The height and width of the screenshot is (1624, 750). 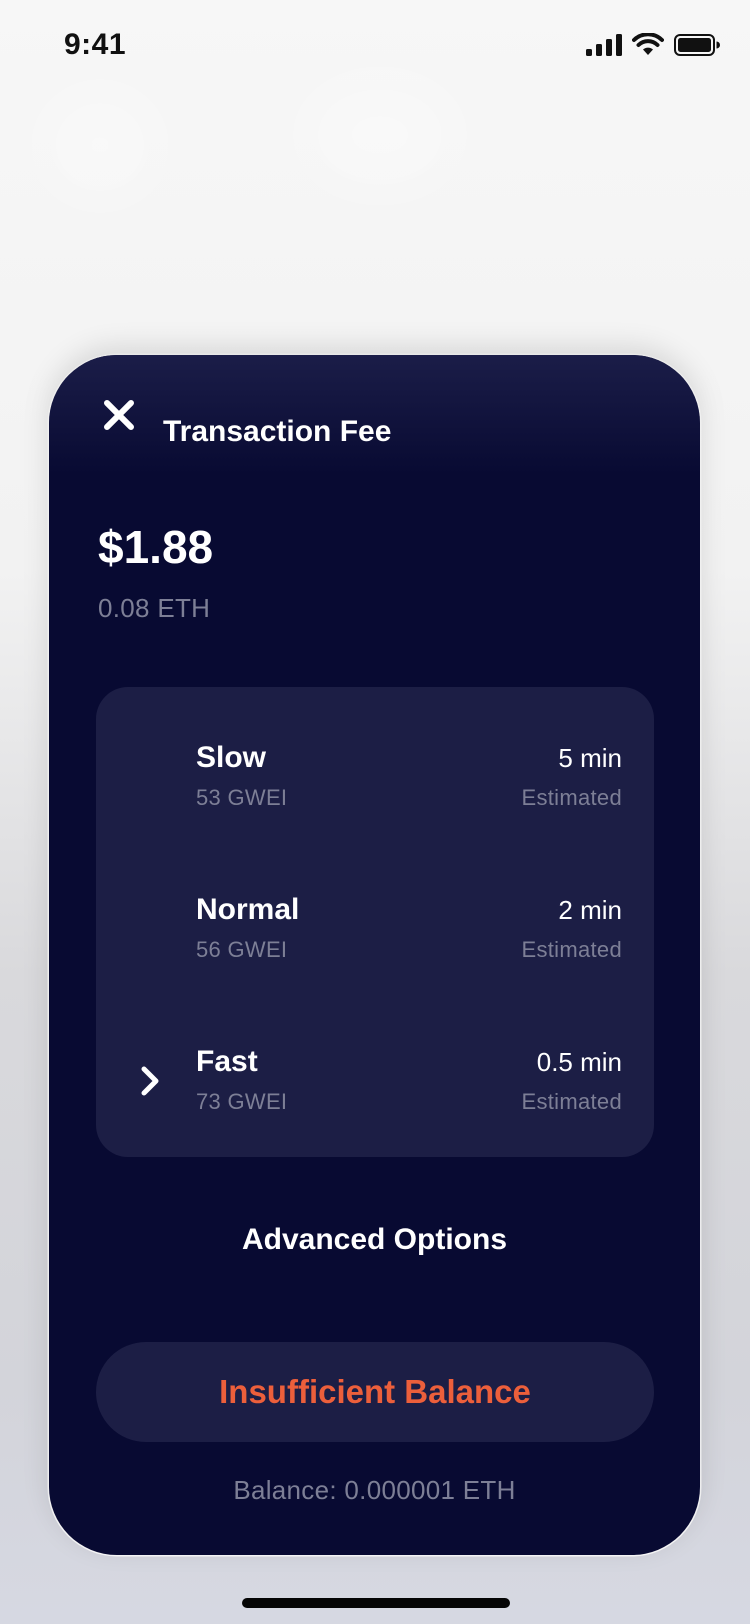 What do you see at coordinates (374, 1240) in the screenshot?
I see `advanced-options-link: Advanced Options` at bounding box center [374, 1240].